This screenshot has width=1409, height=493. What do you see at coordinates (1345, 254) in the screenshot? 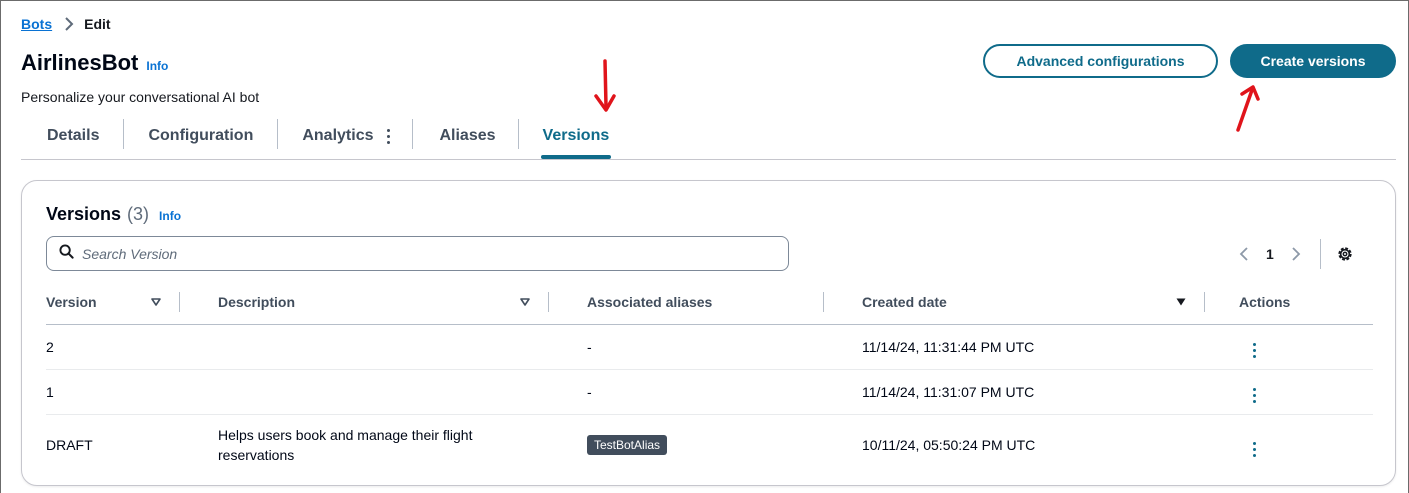
I see `settings-gear-icon` at bounding box center [1345, 254].